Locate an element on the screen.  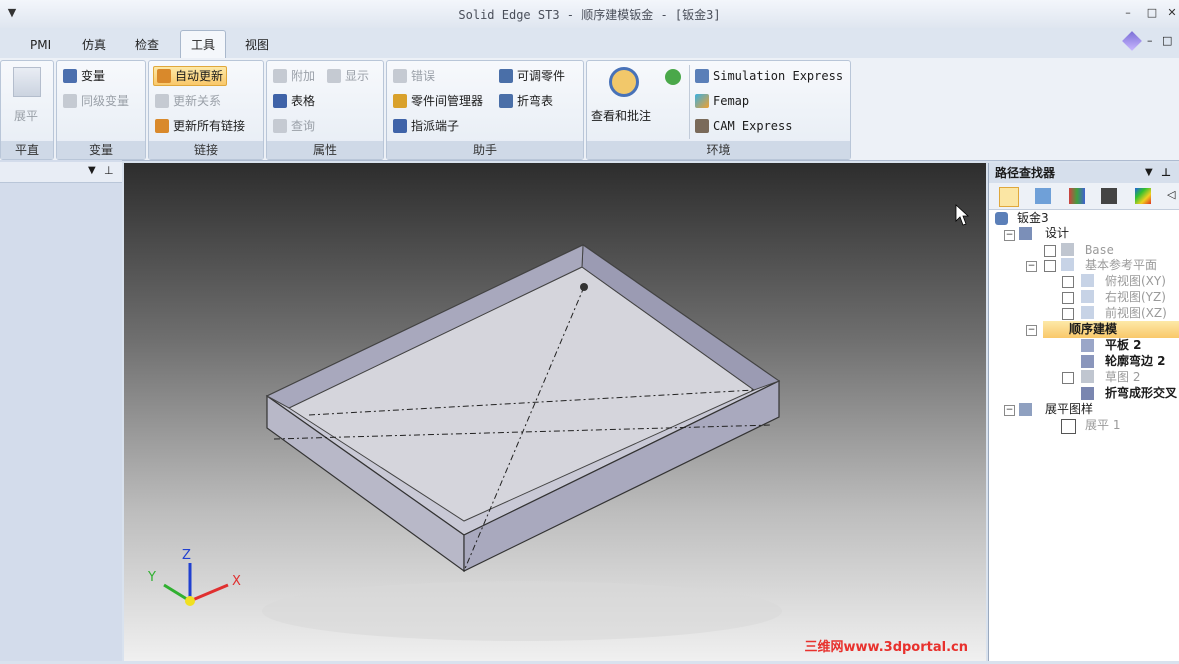
show-icon is located at coordinates (334, 76).